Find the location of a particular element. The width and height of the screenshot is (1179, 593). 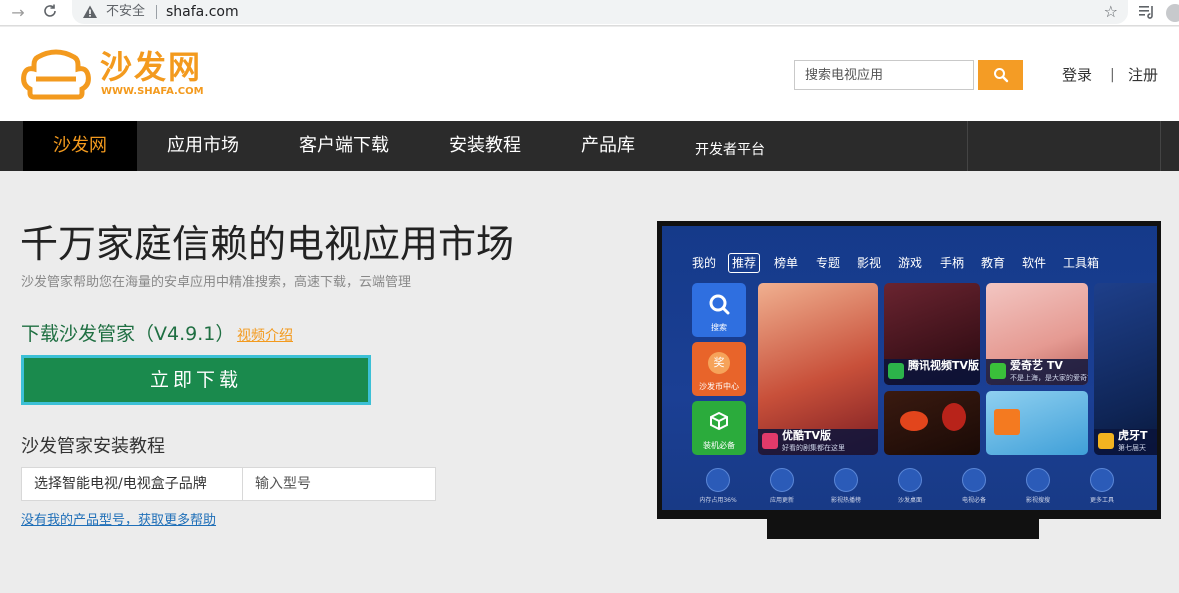

tv-menu-item: 手柄 is located at coordinates (952, 263).